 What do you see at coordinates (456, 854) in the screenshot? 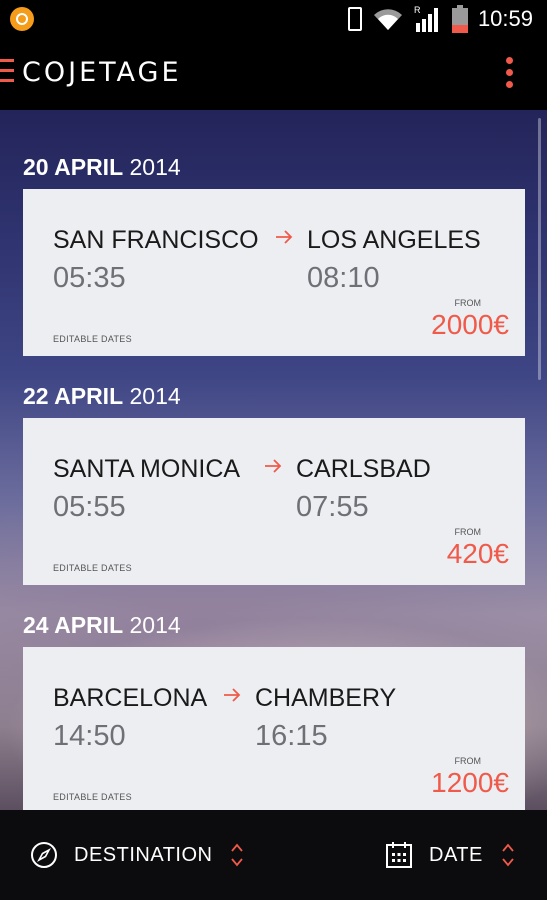
I see `date-label: DATE` at bounding box center [456, 854].